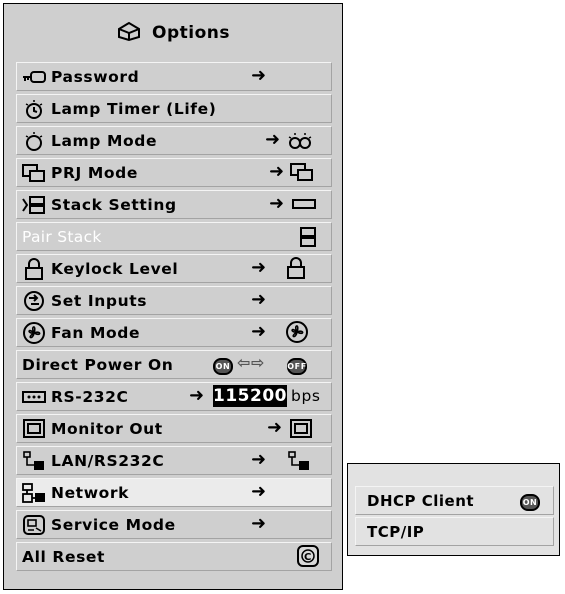 The image size is (565, 594). I want to click on network-icon, so click(34, 493).